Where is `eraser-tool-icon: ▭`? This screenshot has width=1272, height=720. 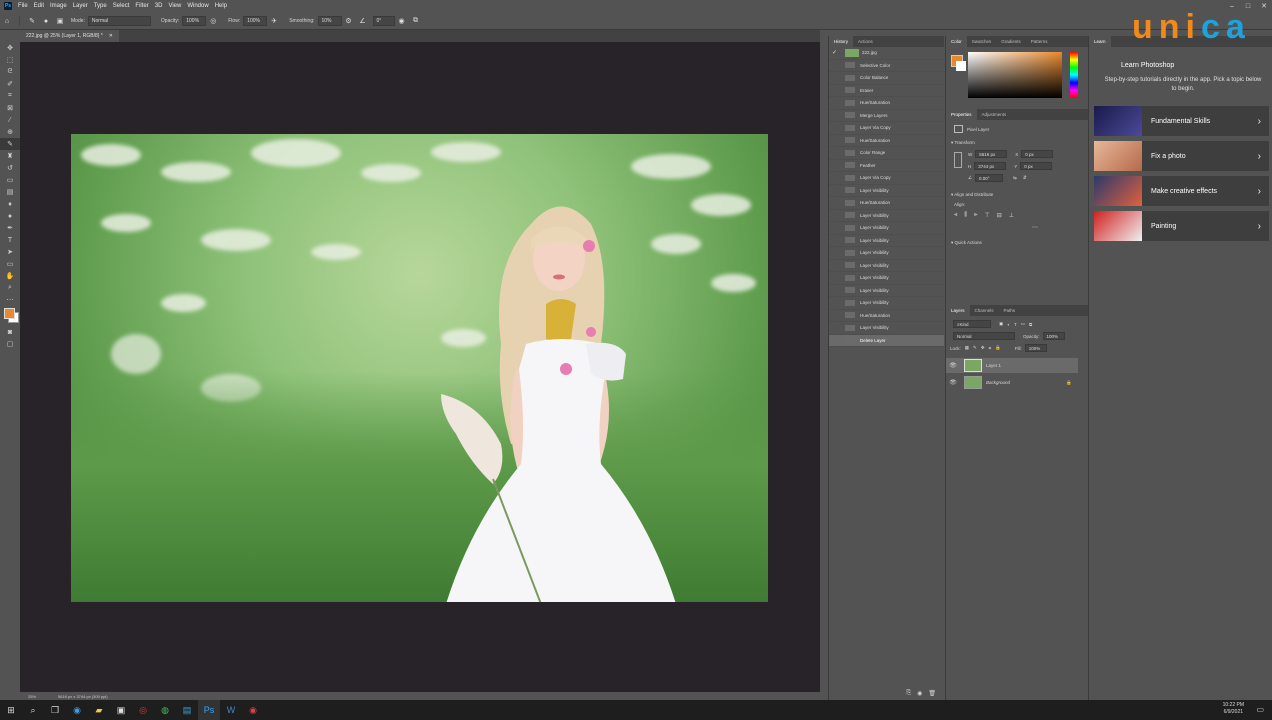 eraser-tool-icon: ▭ is located at coordinates (10, 180).